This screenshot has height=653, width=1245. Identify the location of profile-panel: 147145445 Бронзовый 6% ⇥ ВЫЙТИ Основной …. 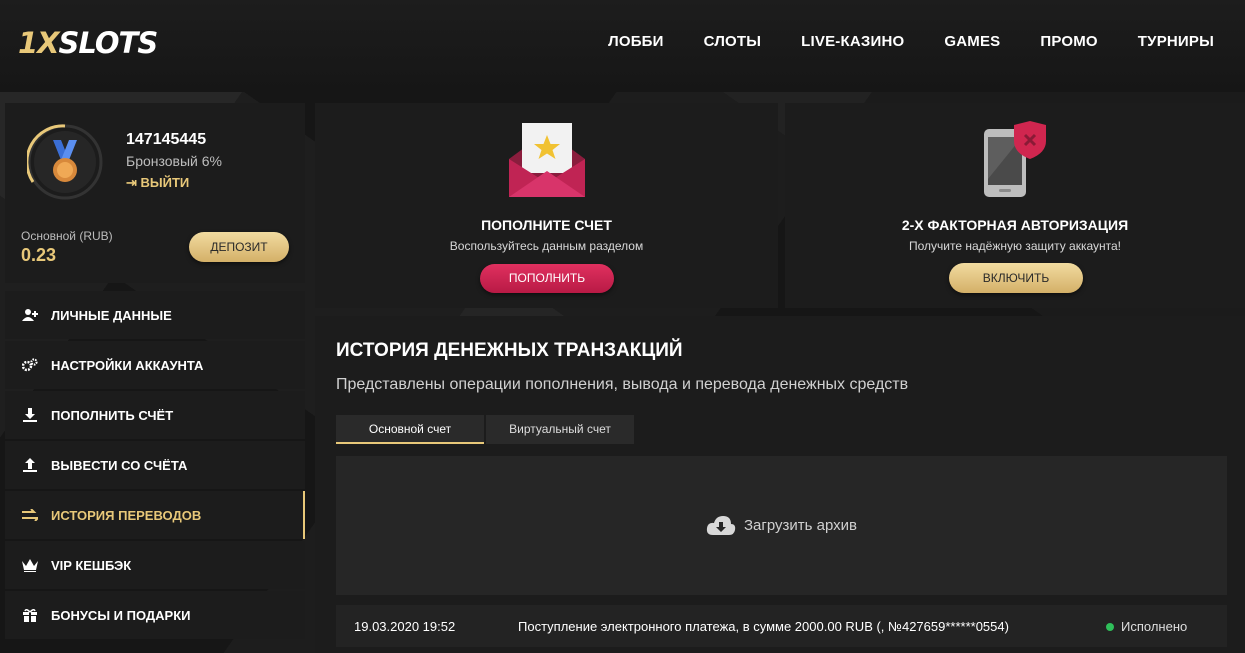
(155, 193).